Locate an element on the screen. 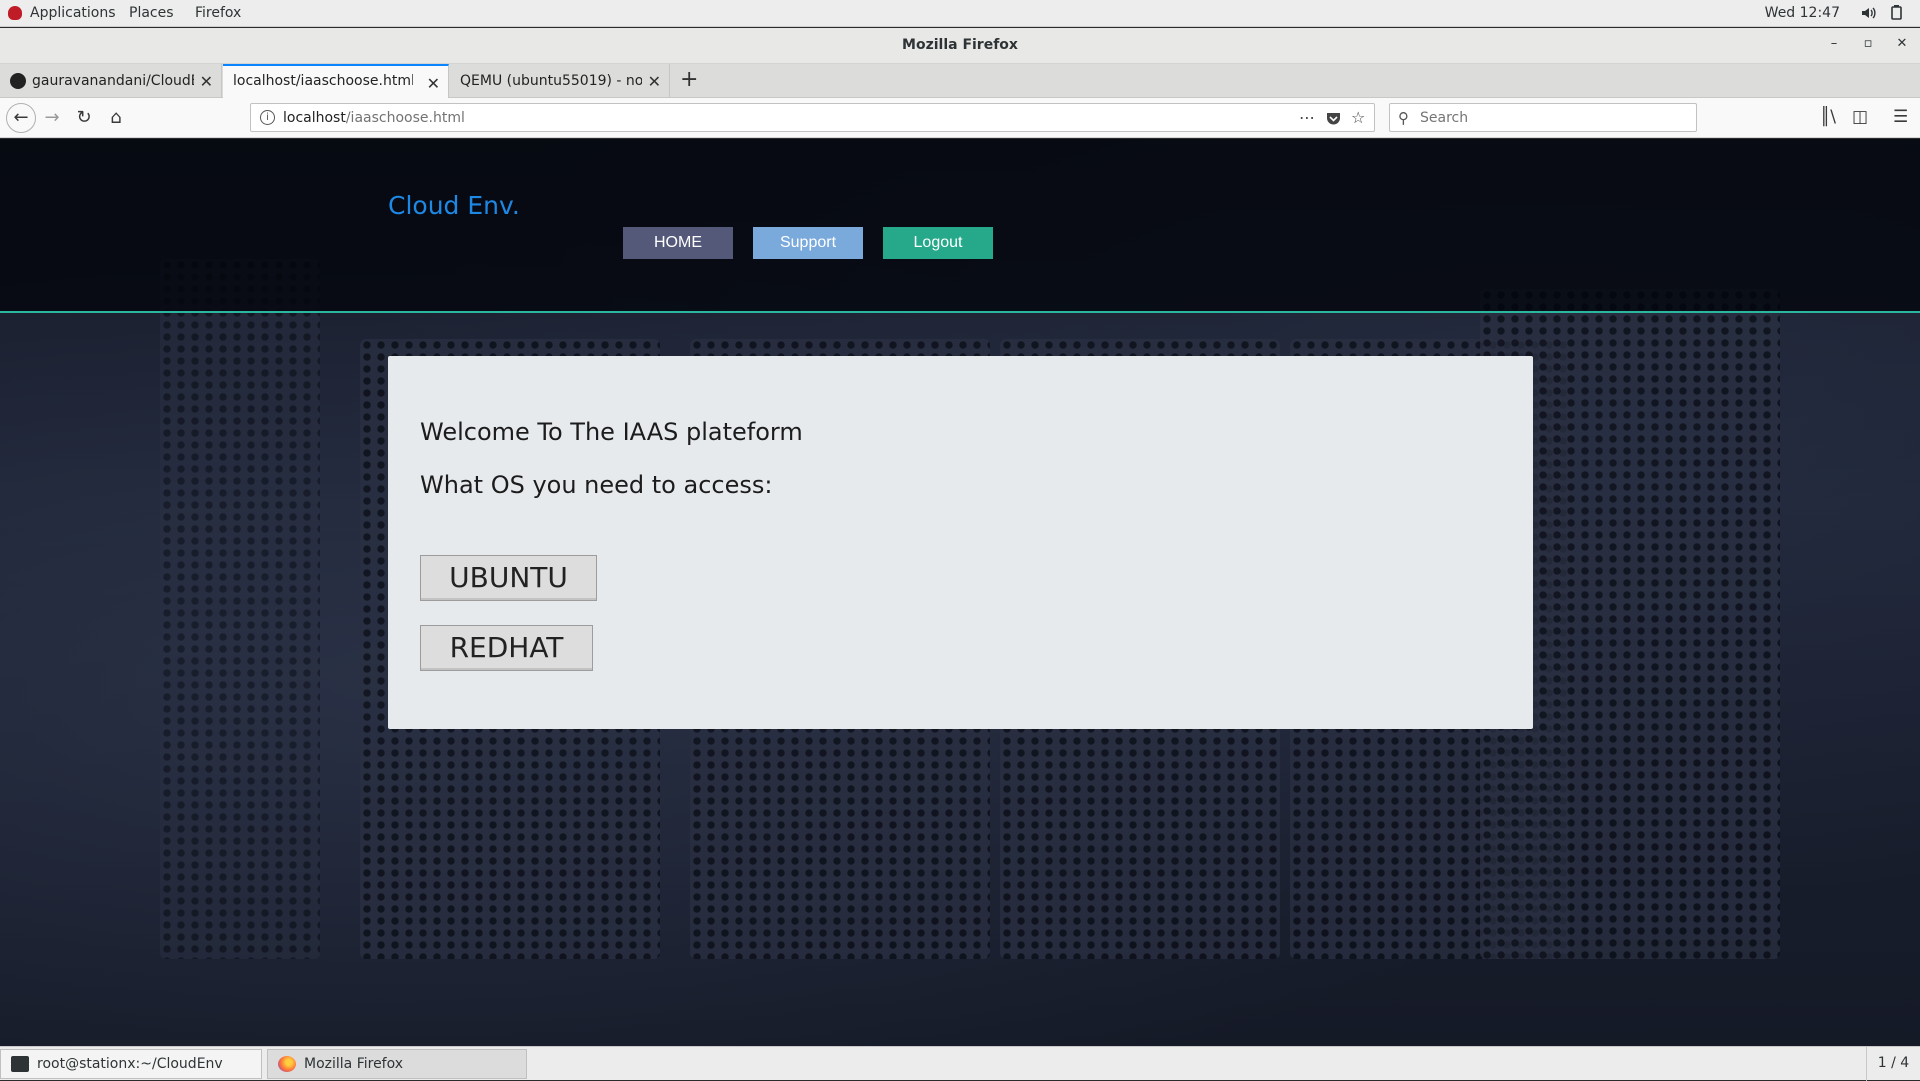  firefox-icon is located at coordinates (287, 1064).